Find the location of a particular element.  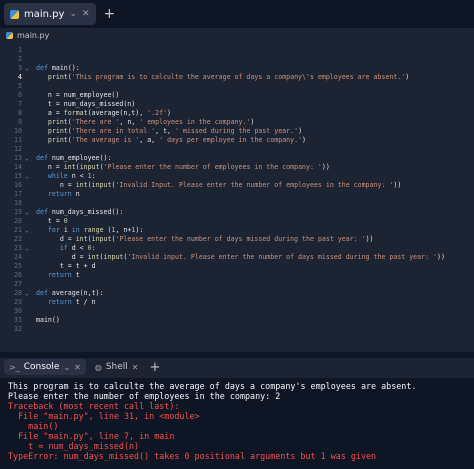

tab-shell: ◍ Shell ✕ is located at coordinates (117, 367).